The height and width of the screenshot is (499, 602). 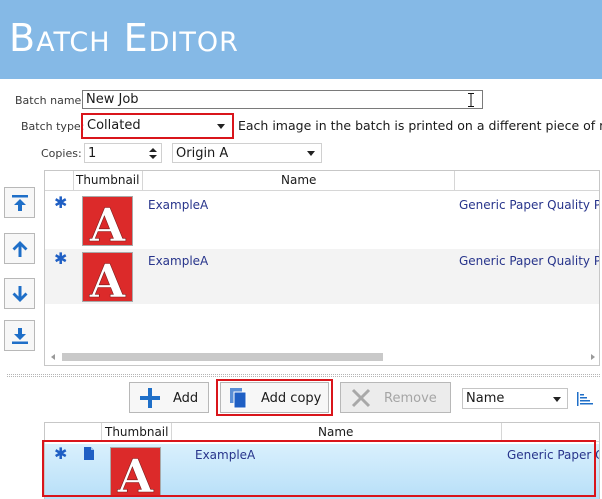 What do you see at coordinates (61, 153) in the screenshot?
I see `copies-label: Copies:` at bounding box center [61, 153].